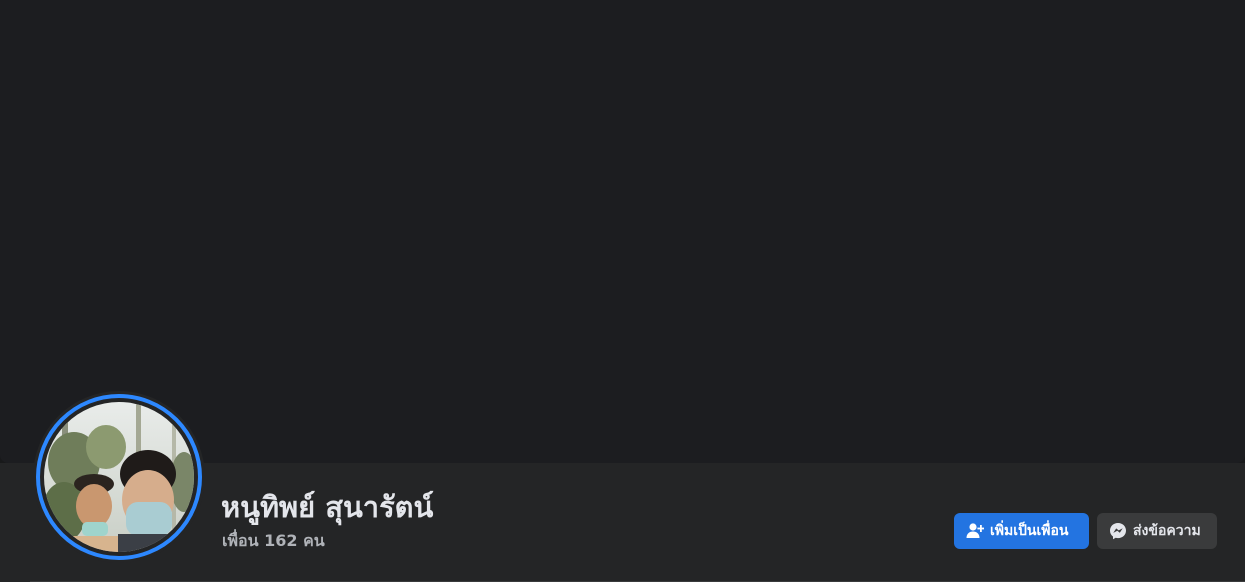  I want to click on story-ring, so click(119, 477).